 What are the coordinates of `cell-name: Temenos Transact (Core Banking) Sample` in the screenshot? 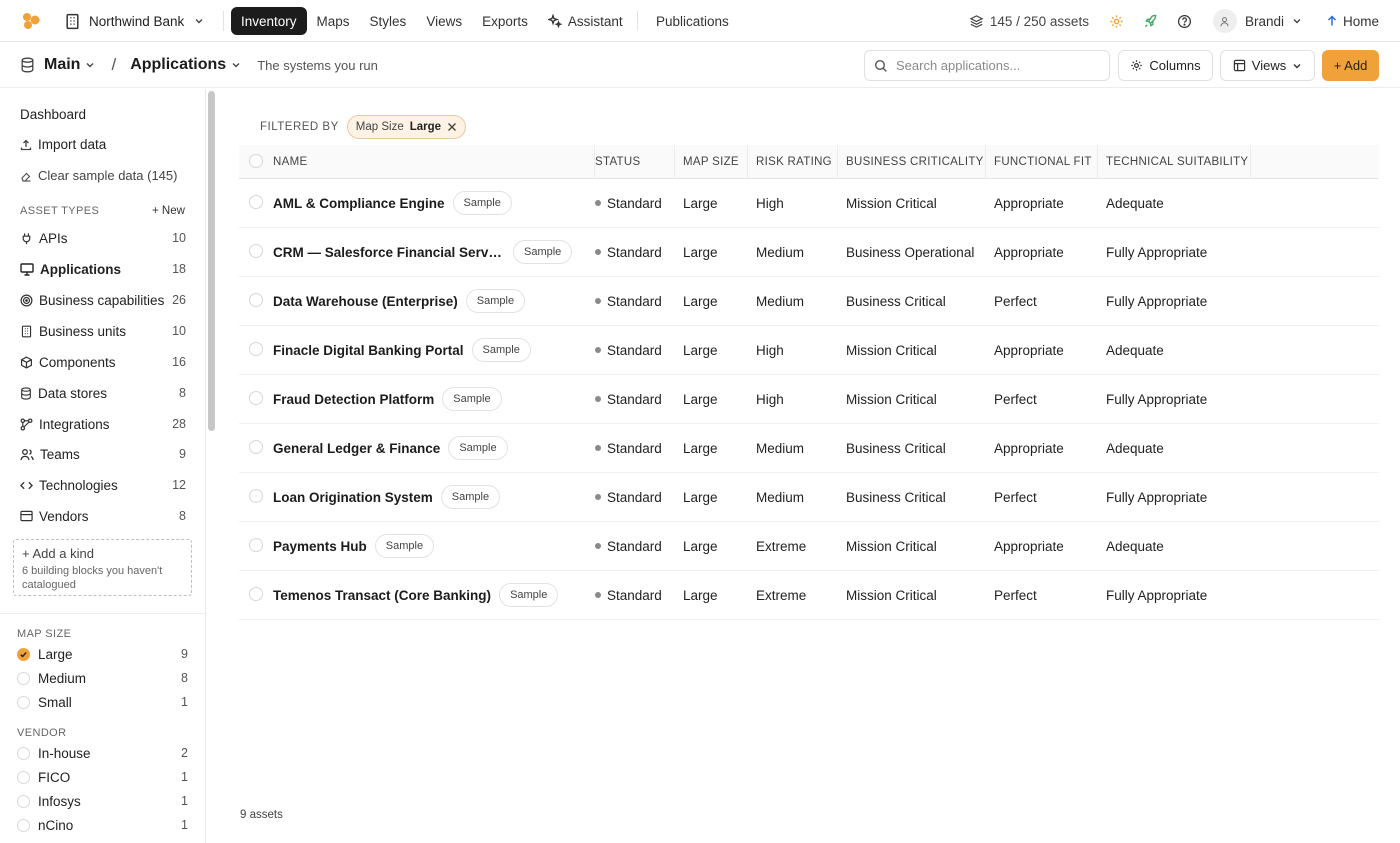 It's located at (412, 595).